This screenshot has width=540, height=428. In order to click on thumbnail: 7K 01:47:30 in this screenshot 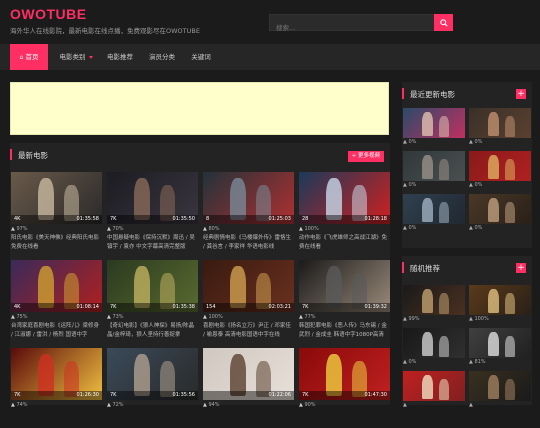, I will do `click(344, 374)`.